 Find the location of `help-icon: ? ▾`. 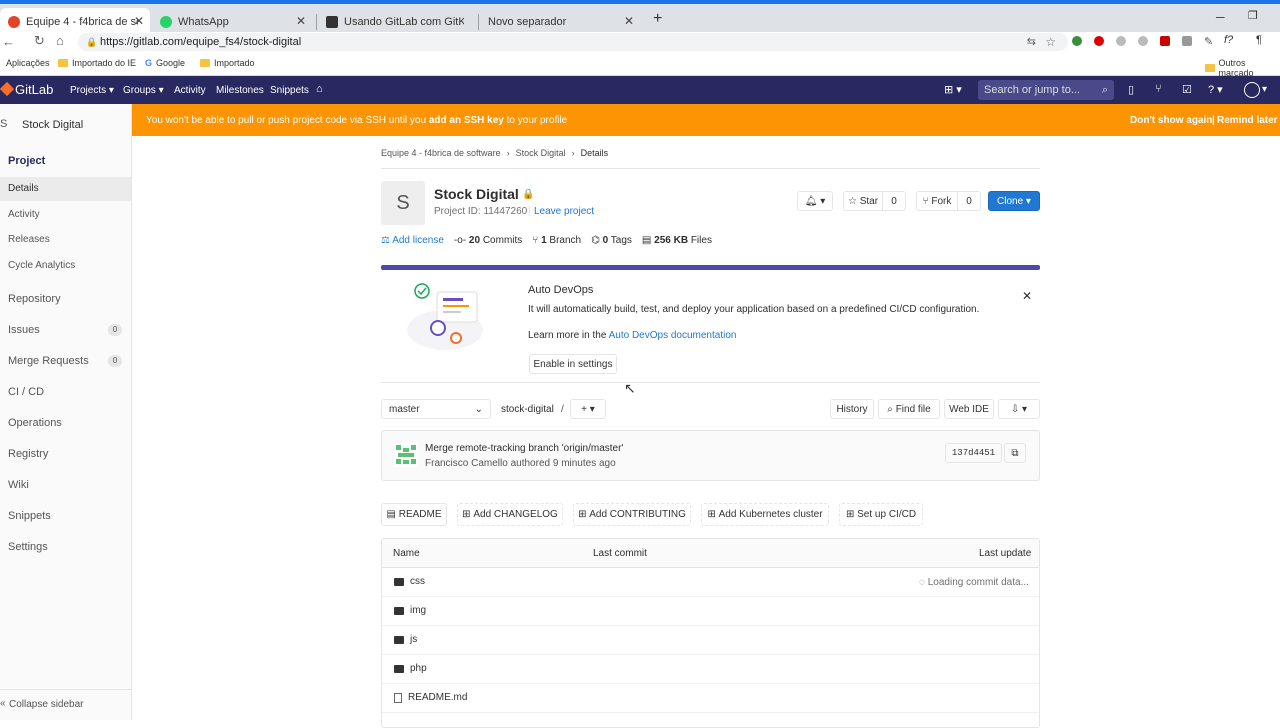

help-icon: ? ▾ is located at coordinates (1215, 89).